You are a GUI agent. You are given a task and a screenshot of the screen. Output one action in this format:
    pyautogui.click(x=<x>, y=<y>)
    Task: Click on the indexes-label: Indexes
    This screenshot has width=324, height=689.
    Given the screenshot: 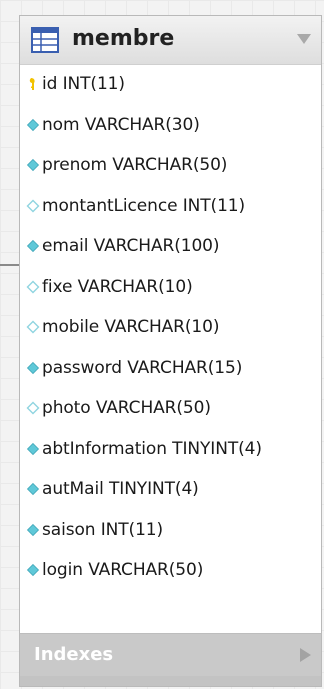 What is the action you would take?
    pyautogui.click(x=74, y=654)
    